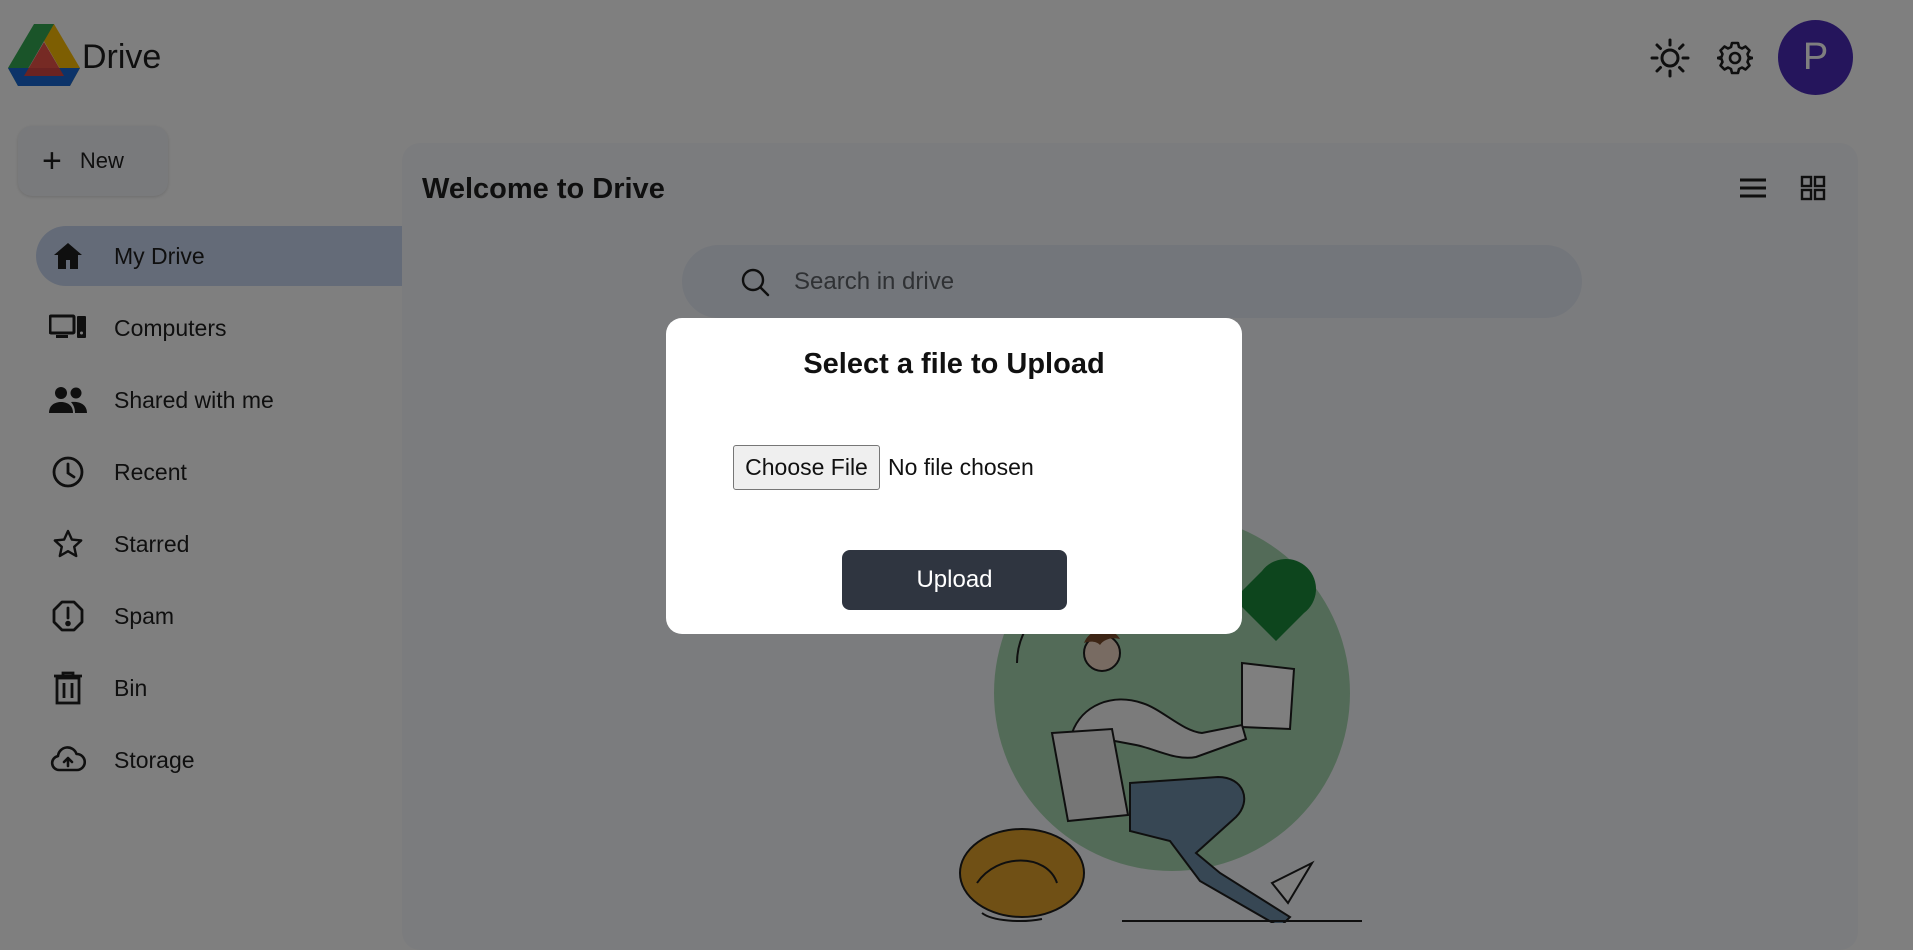 The height and width of the screenshot is (950, 1913). What do you see at coordinates (806, 467) in the screenshot?
I see `choose-file-button: Choose File` at bounding box center [806, 467].